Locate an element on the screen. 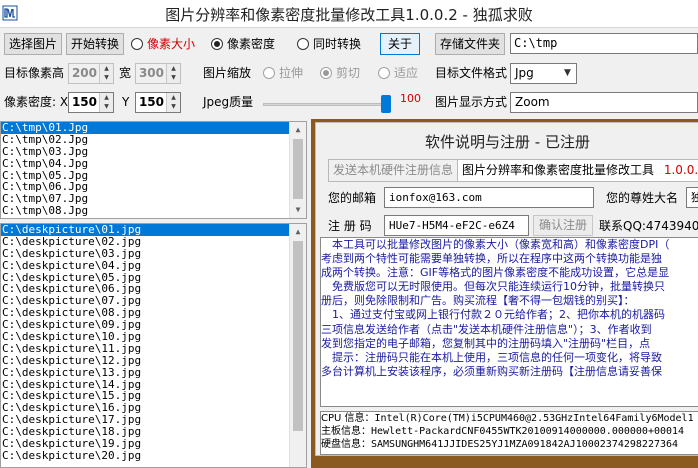  name-input: 独 is located at coordinates (692, 197).